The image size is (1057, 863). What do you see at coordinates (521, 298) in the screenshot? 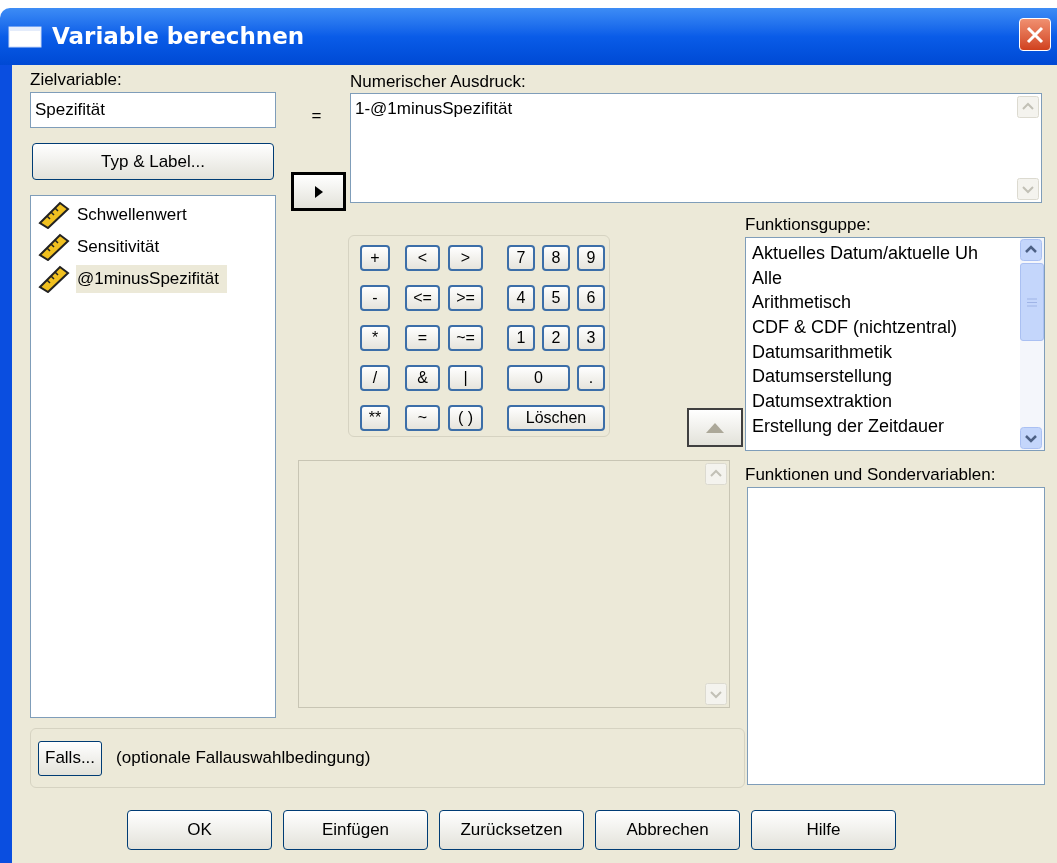
I see `keypad-key: 4` at bounding box center [521, 298].